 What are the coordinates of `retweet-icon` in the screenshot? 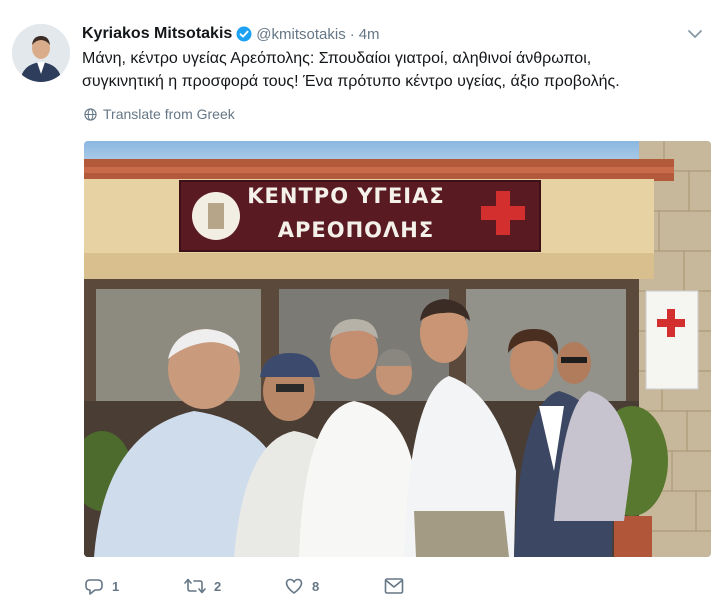 It's located at (195, 586).